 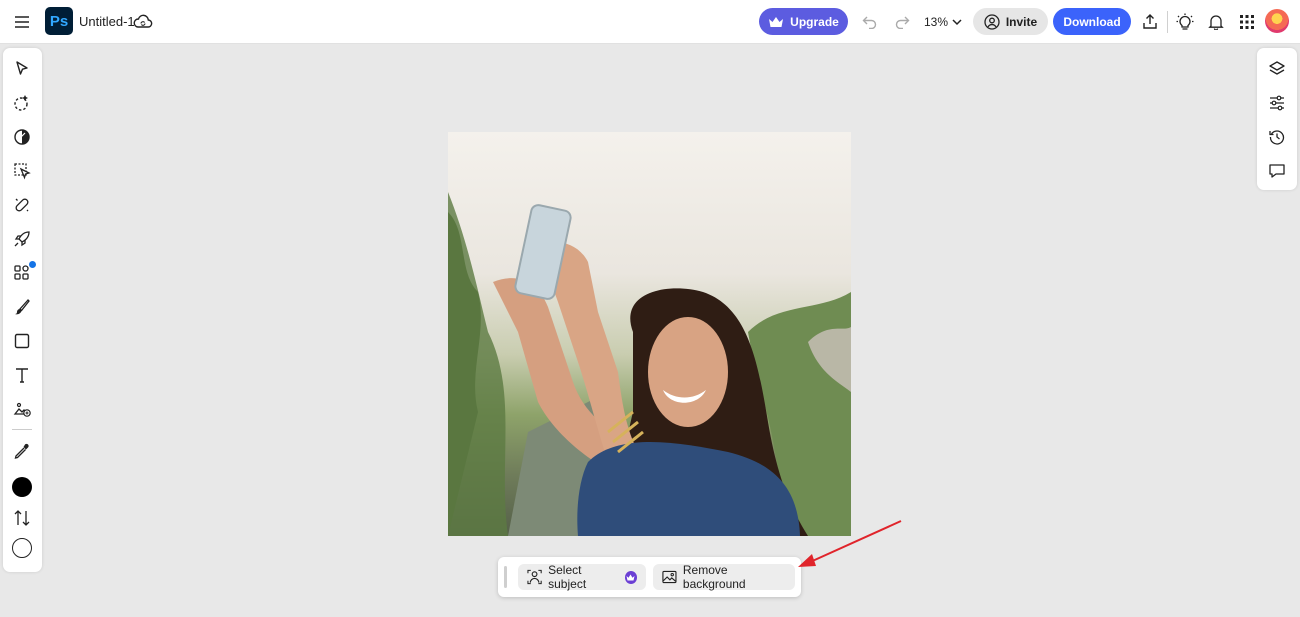 I want to click on comments-button, so click(x=1277, y=171).